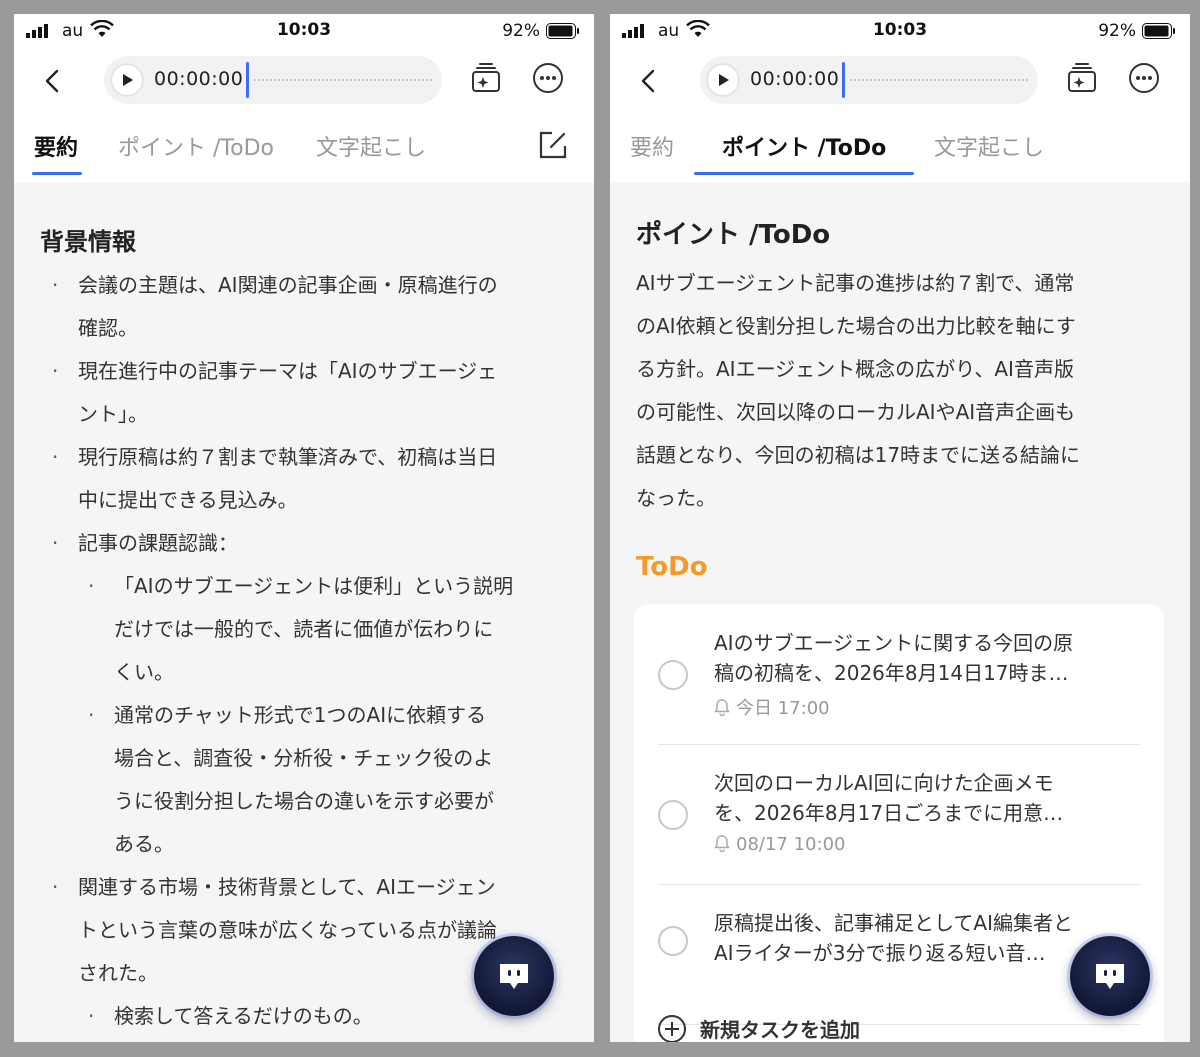 Image resolution: width=1200 pixels, height=1057 pixels. Describe the element at coordinates (88, 242) in the screenshot. I see `section-heading: 背景情報` at that location.